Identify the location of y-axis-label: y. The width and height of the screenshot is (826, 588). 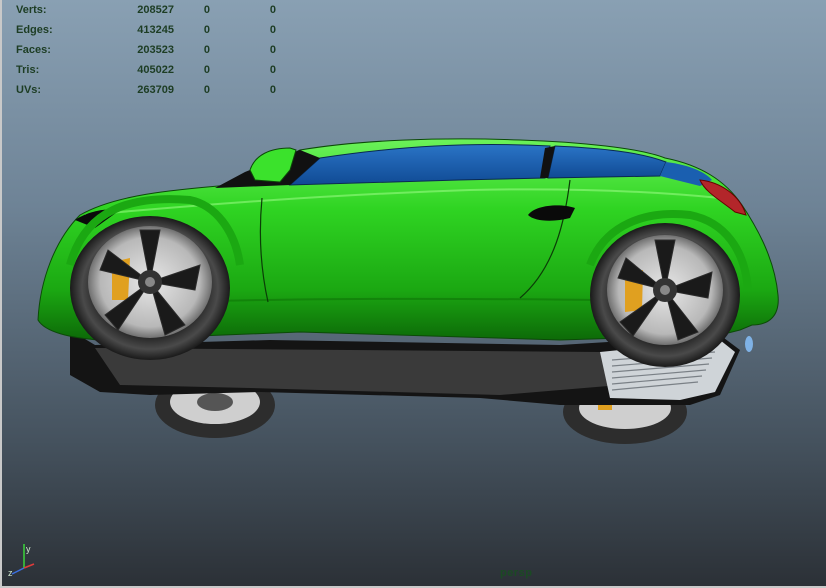
(28, 549).